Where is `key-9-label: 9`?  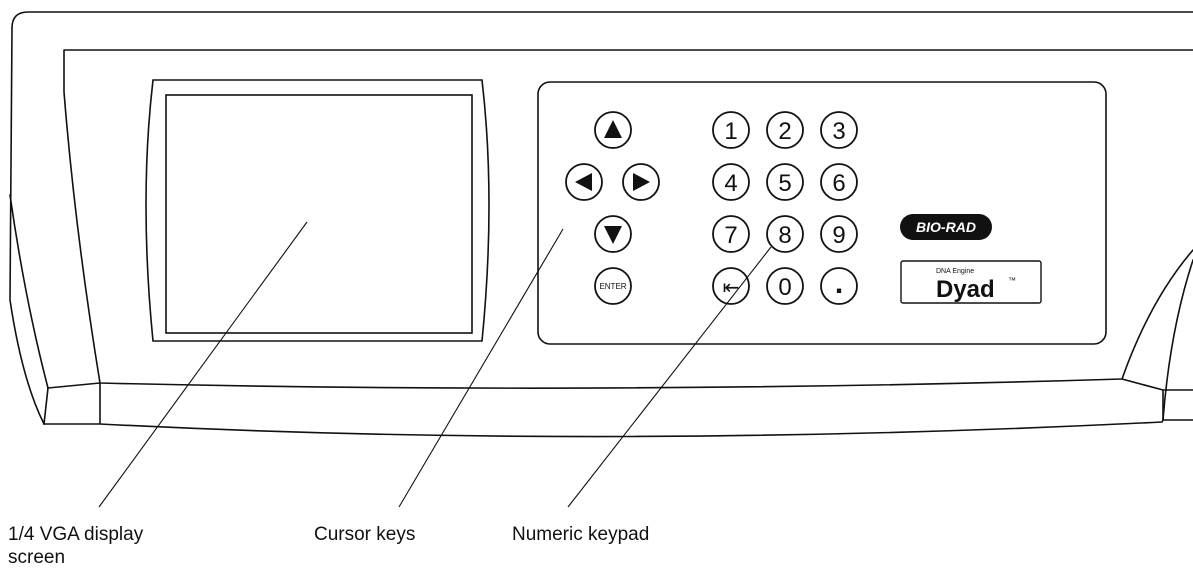 key-9-label: 9 is located at coordinates (838, 235).